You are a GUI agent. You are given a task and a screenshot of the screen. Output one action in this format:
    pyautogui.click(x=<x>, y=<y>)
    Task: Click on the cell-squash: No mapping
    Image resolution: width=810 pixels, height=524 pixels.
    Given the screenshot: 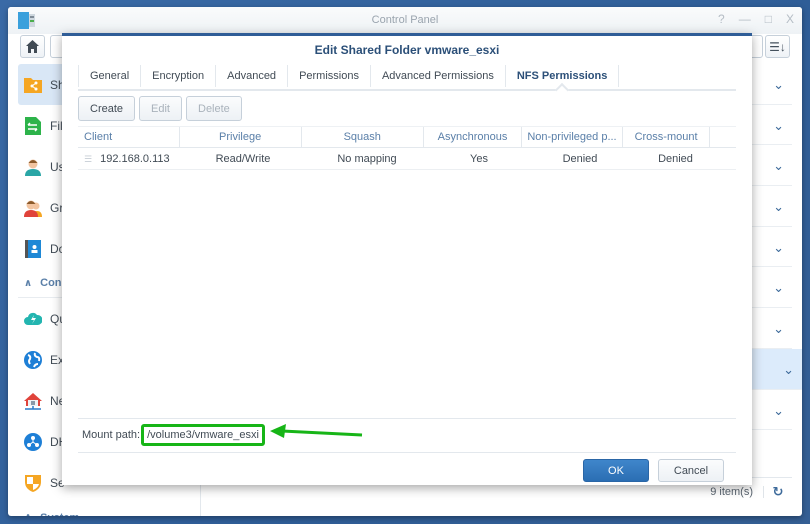 What is the action you would take?
    pyautogui.click(x=367, y=159)
    